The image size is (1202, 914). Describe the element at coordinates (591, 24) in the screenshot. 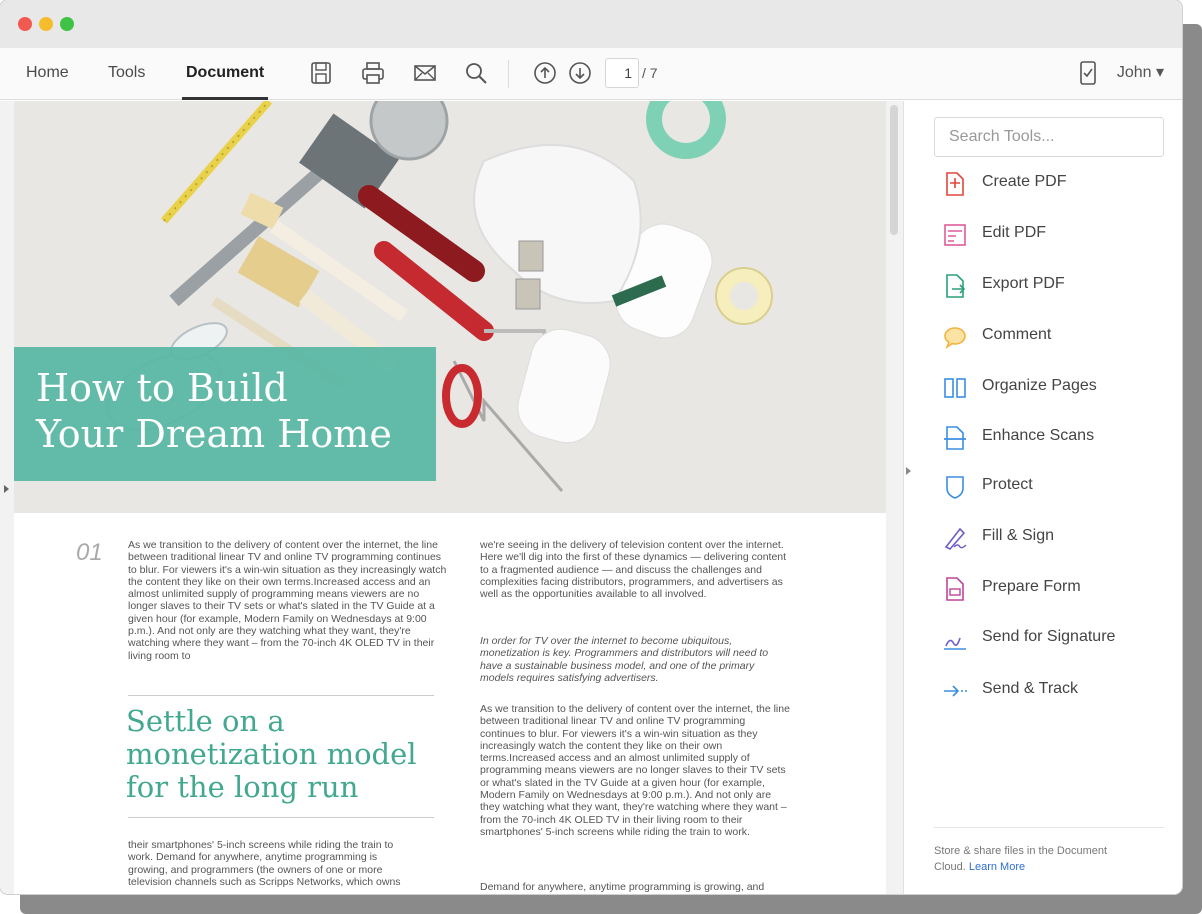

I see `title-bar` at that location.